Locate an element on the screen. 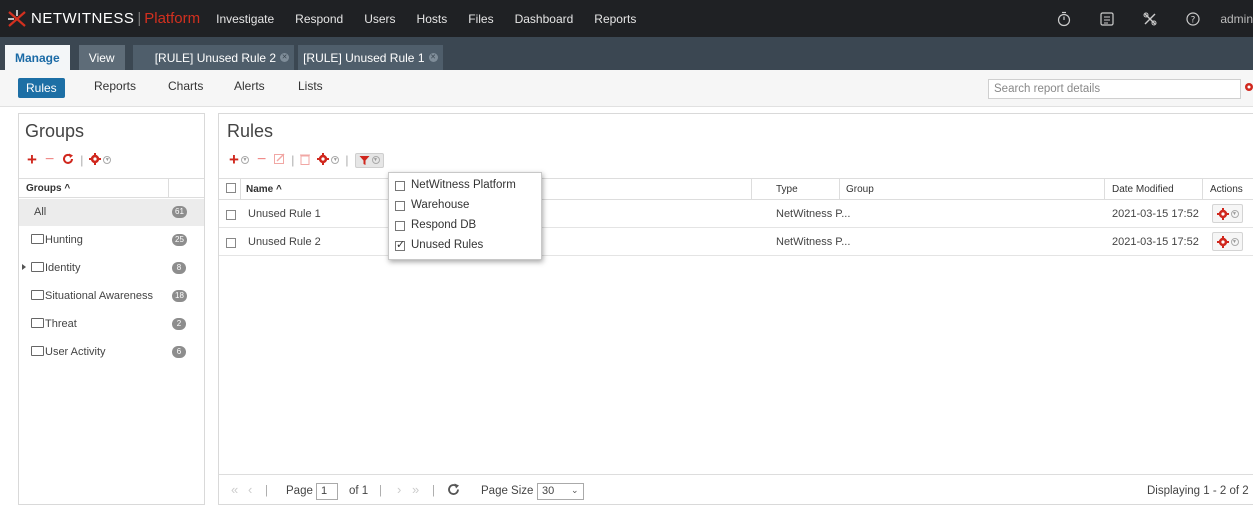  group-item-all: All 61 is located at coordinates (111, 212).